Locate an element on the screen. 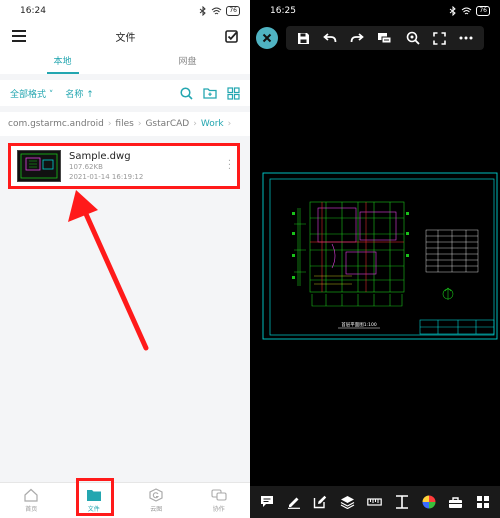 Image resolution: width=500 pixels, height=518 pixels. status-icons: 76 is located at coordinates (219, 11).